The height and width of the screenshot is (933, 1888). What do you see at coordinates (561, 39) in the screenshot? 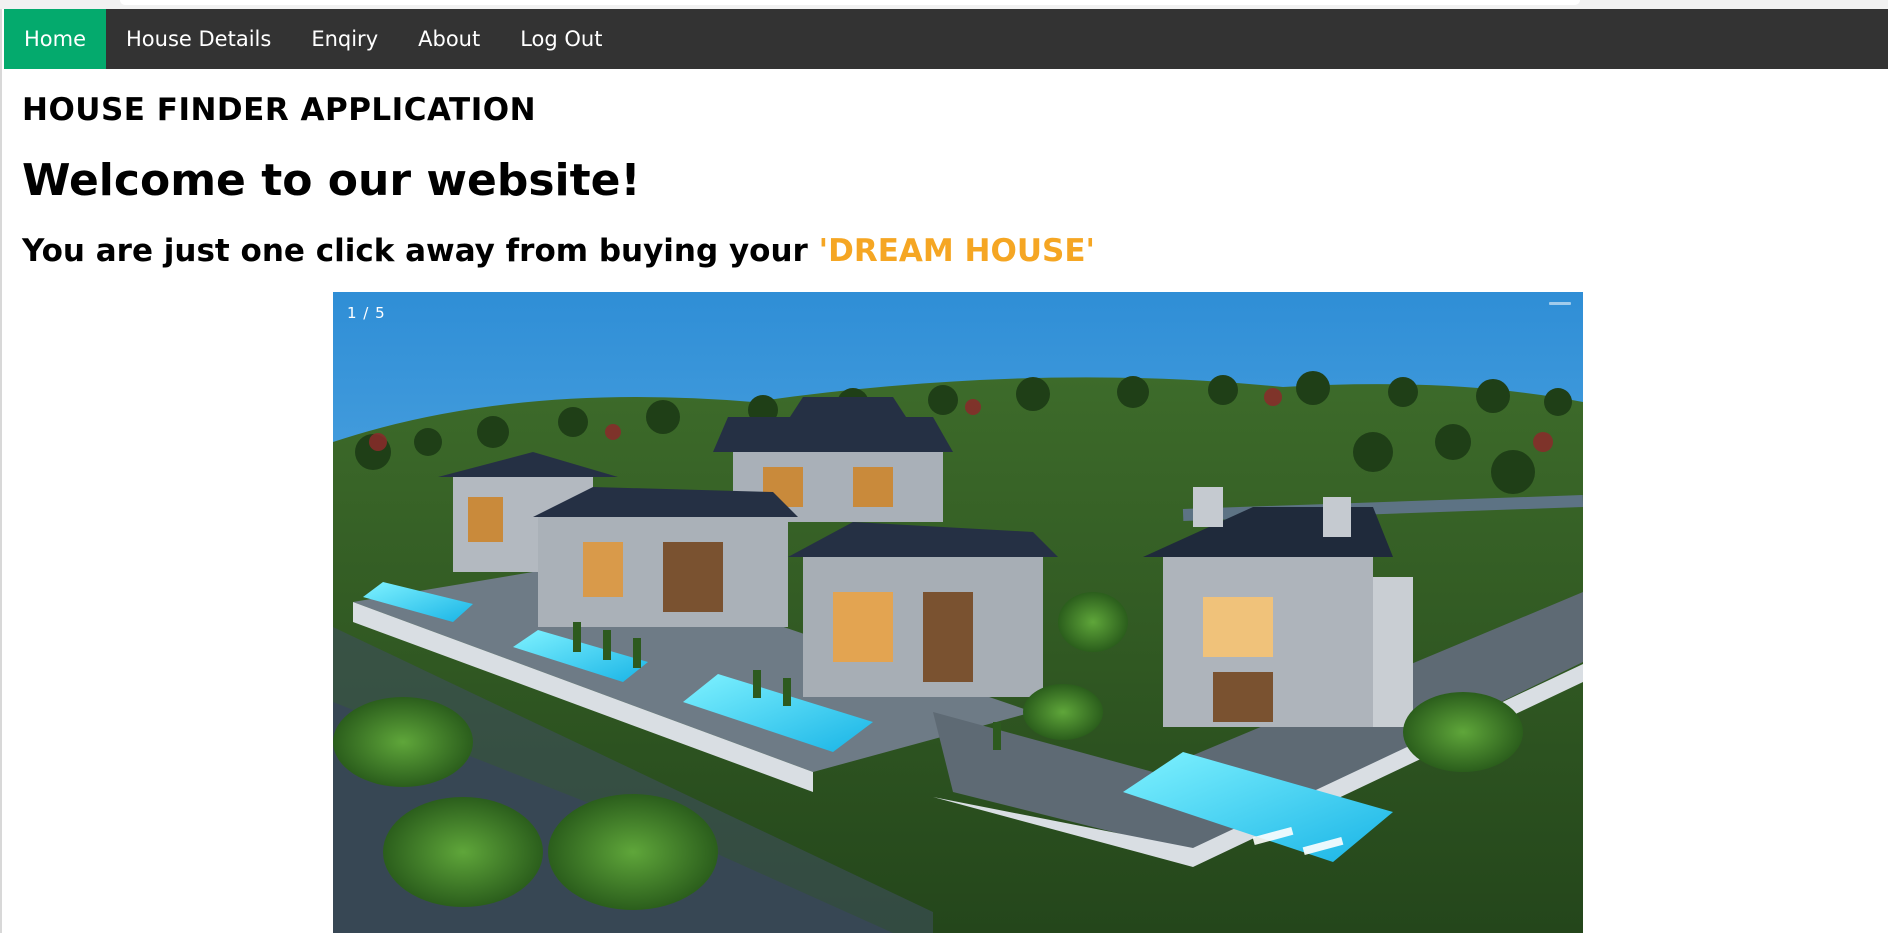
I see `nav-logout: Log Out` at bounding box center [561, 39].